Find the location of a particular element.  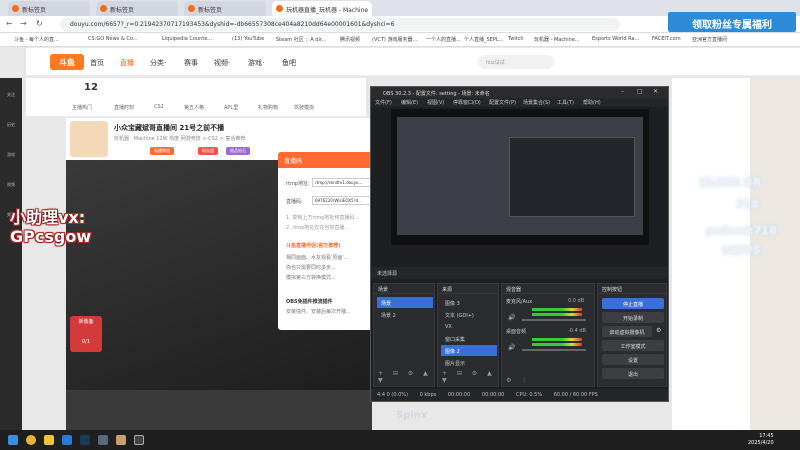

cat-item: 驾驶模拟 is located at coordinates (304, 107).